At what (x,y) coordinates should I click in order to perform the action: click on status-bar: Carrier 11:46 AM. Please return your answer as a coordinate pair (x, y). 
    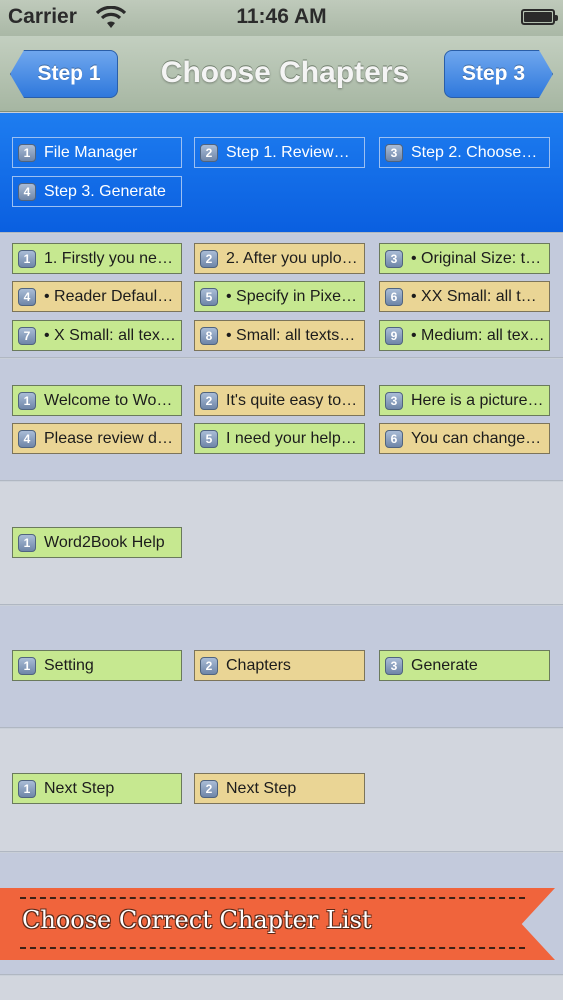
    Looking at the image, I should click on (281, 18).